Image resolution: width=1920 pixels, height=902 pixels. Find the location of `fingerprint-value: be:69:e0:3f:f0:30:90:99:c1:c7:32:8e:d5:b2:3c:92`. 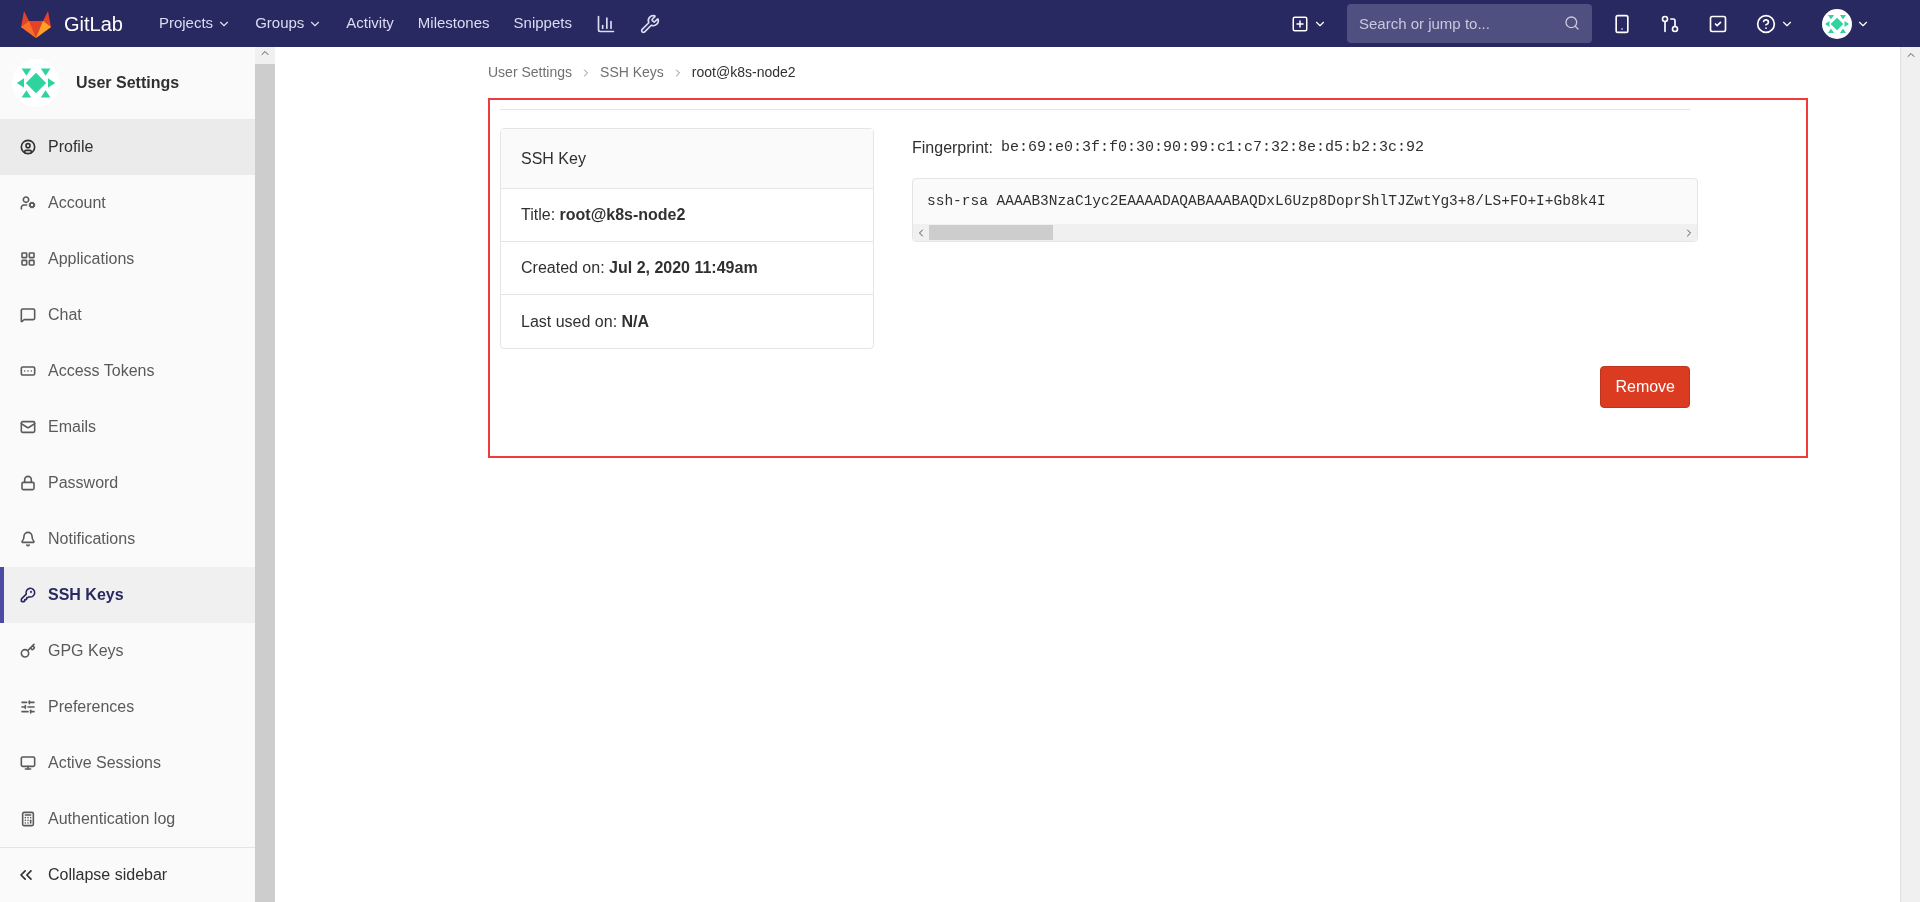

fingerprint-value: be:69:e0:3f:f0:30:90:99:c1:c7:32:8e:d5:b2:3c:92 is located at coordinates (1212, 147).